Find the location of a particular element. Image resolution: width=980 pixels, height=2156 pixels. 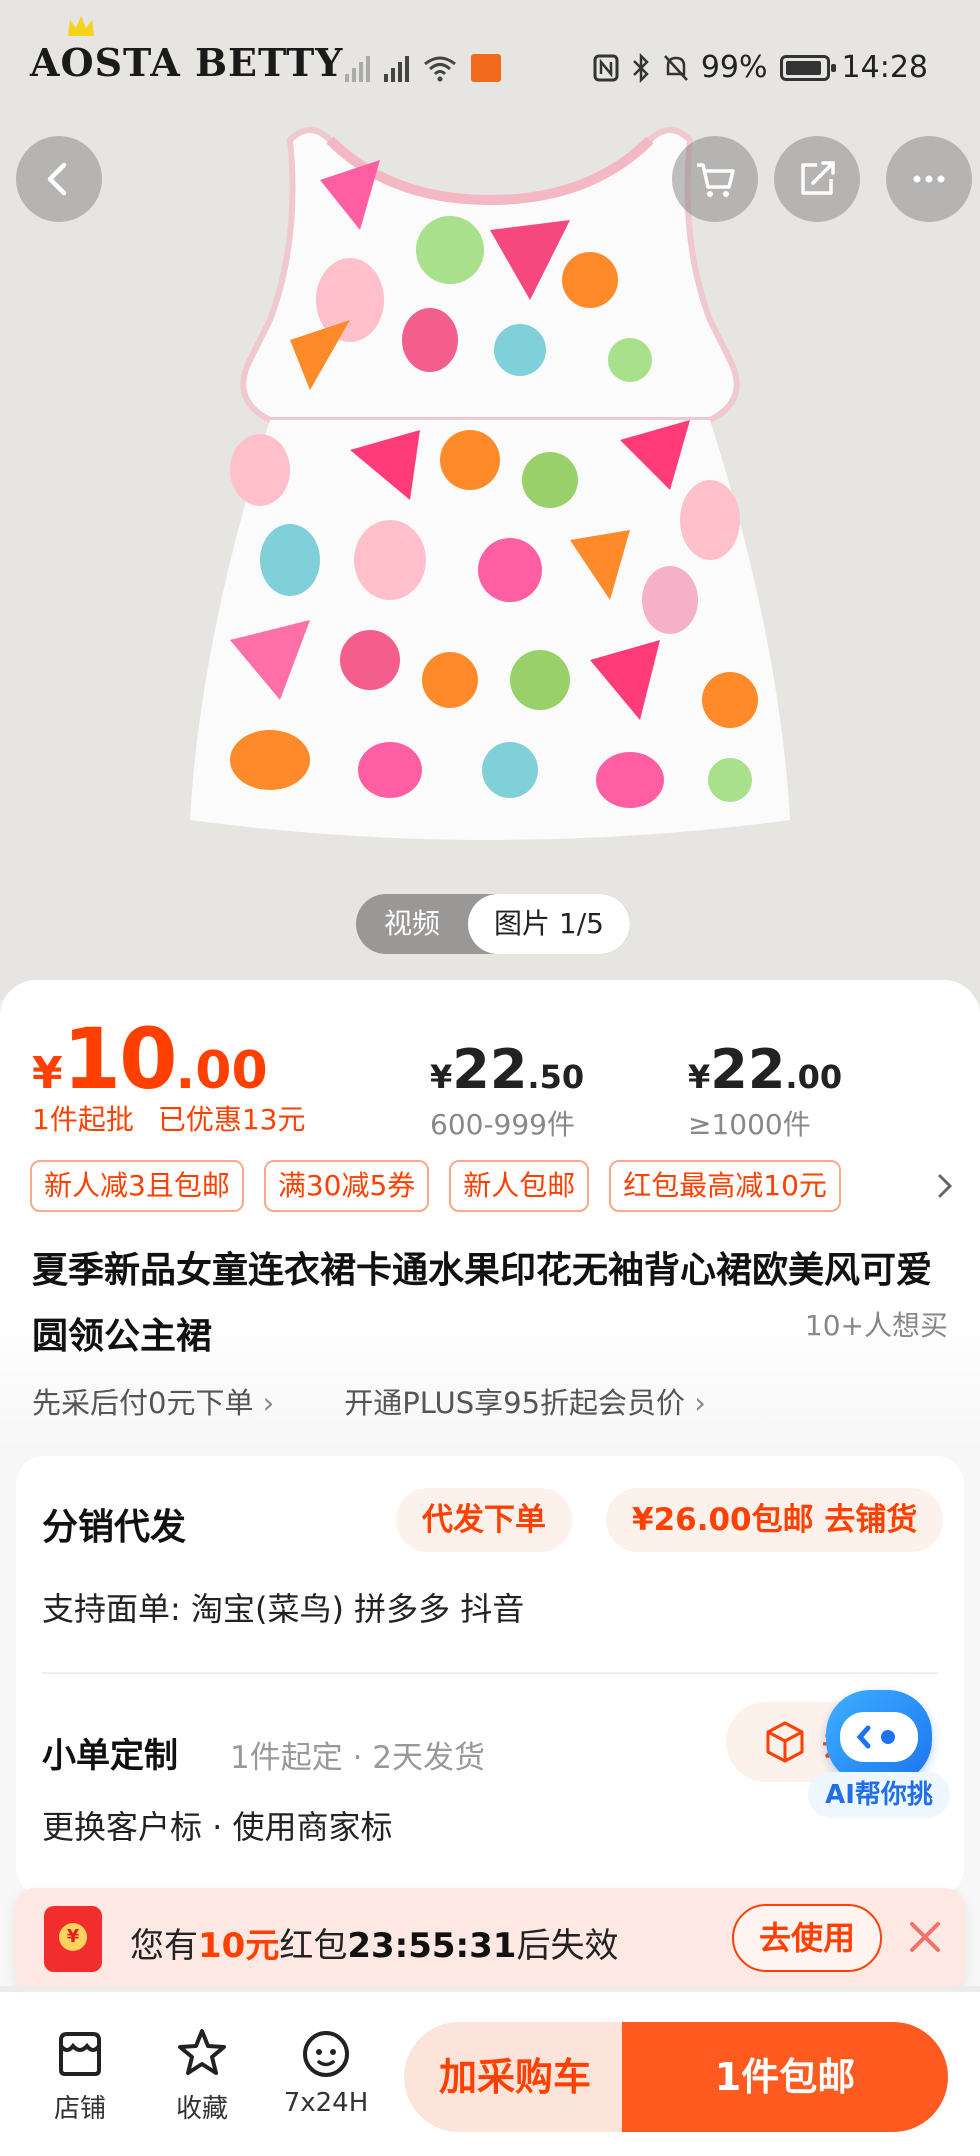

brand-logo: AOSTA BETTY is located at coordinates (186, 50).